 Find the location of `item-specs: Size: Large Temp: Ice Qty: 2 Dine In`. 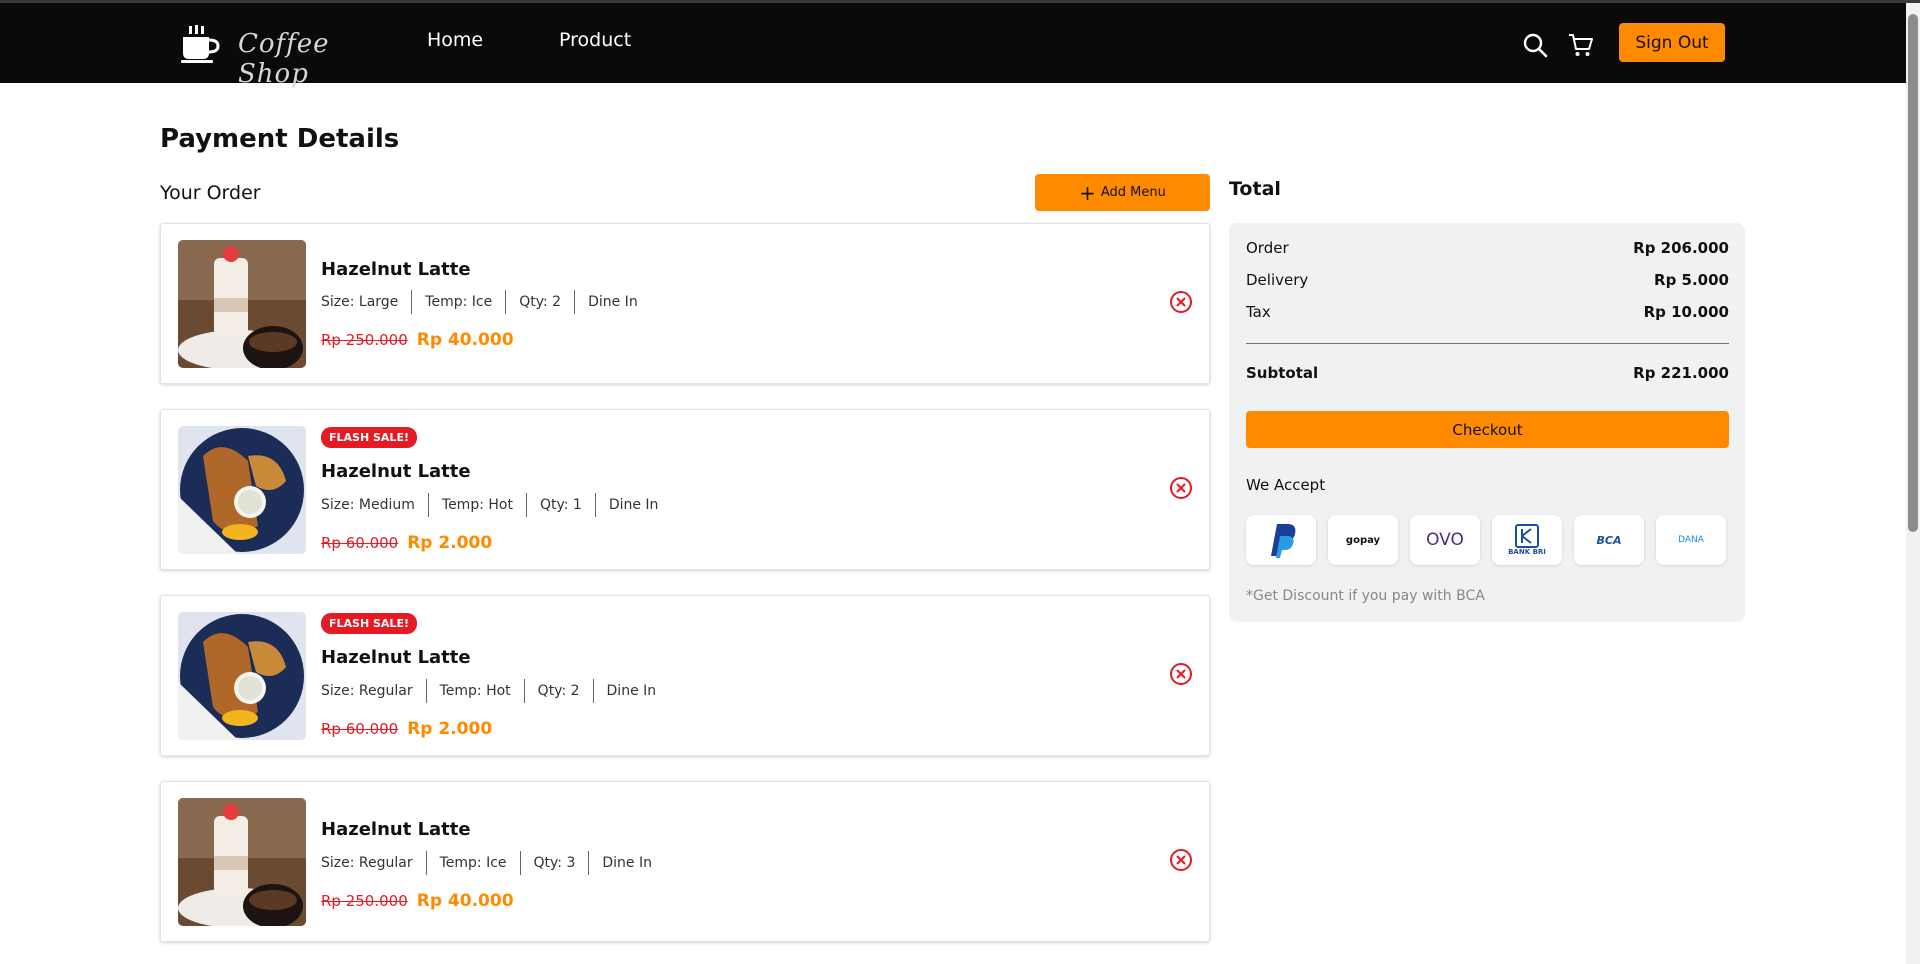

item-specs: Size: Large Temp: Ice Qty: 2 Dine In is located at coordinates (479, 302).